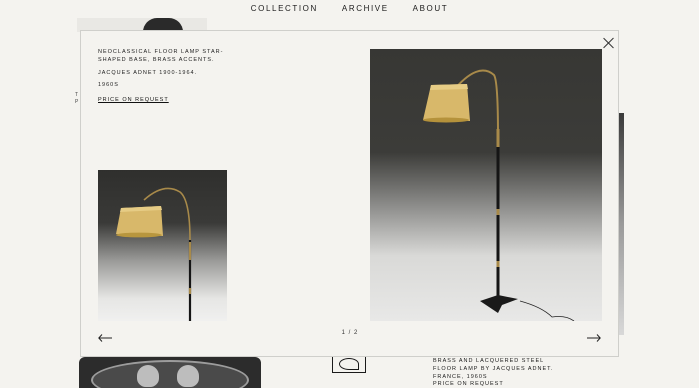 Image resolution: width=699 pixels, height=388 pixels. I want to click on background-photo-edge, so click(621, 224).